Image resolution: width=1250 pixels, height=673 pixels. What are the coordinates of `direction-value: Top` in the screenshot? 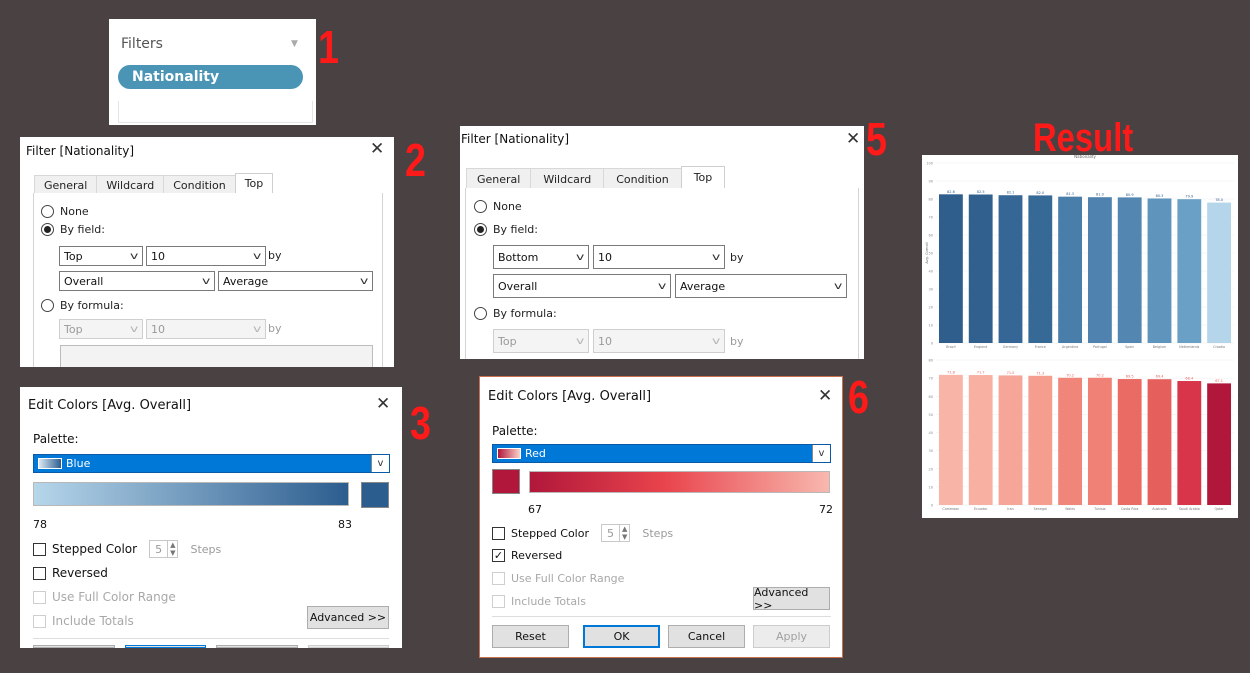 It's located at (73, 256).